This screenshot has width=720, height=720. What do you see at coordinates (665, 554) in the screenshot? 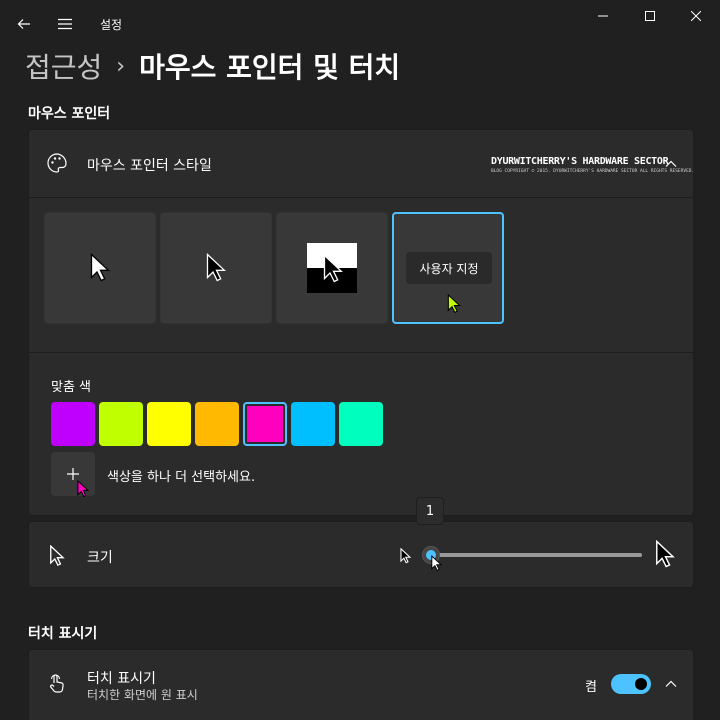
I see `large-pointer-icon` at bounding box center [665, 554].